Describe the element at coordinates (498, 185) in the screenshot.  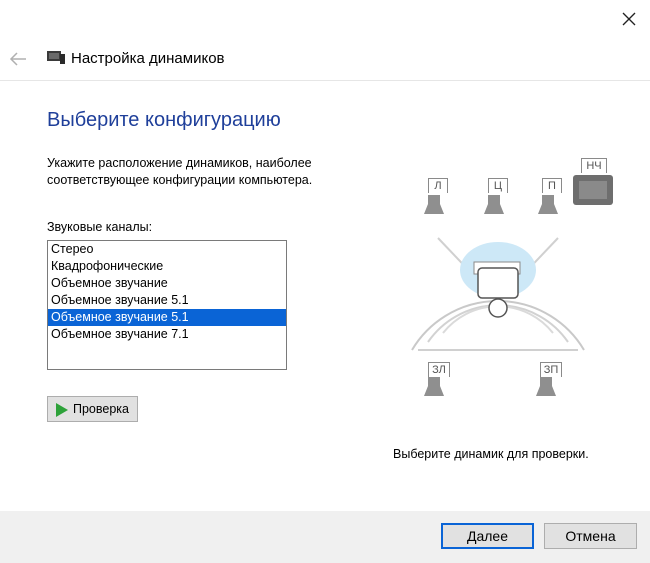
I see `speaker-center: Ц` at that location.